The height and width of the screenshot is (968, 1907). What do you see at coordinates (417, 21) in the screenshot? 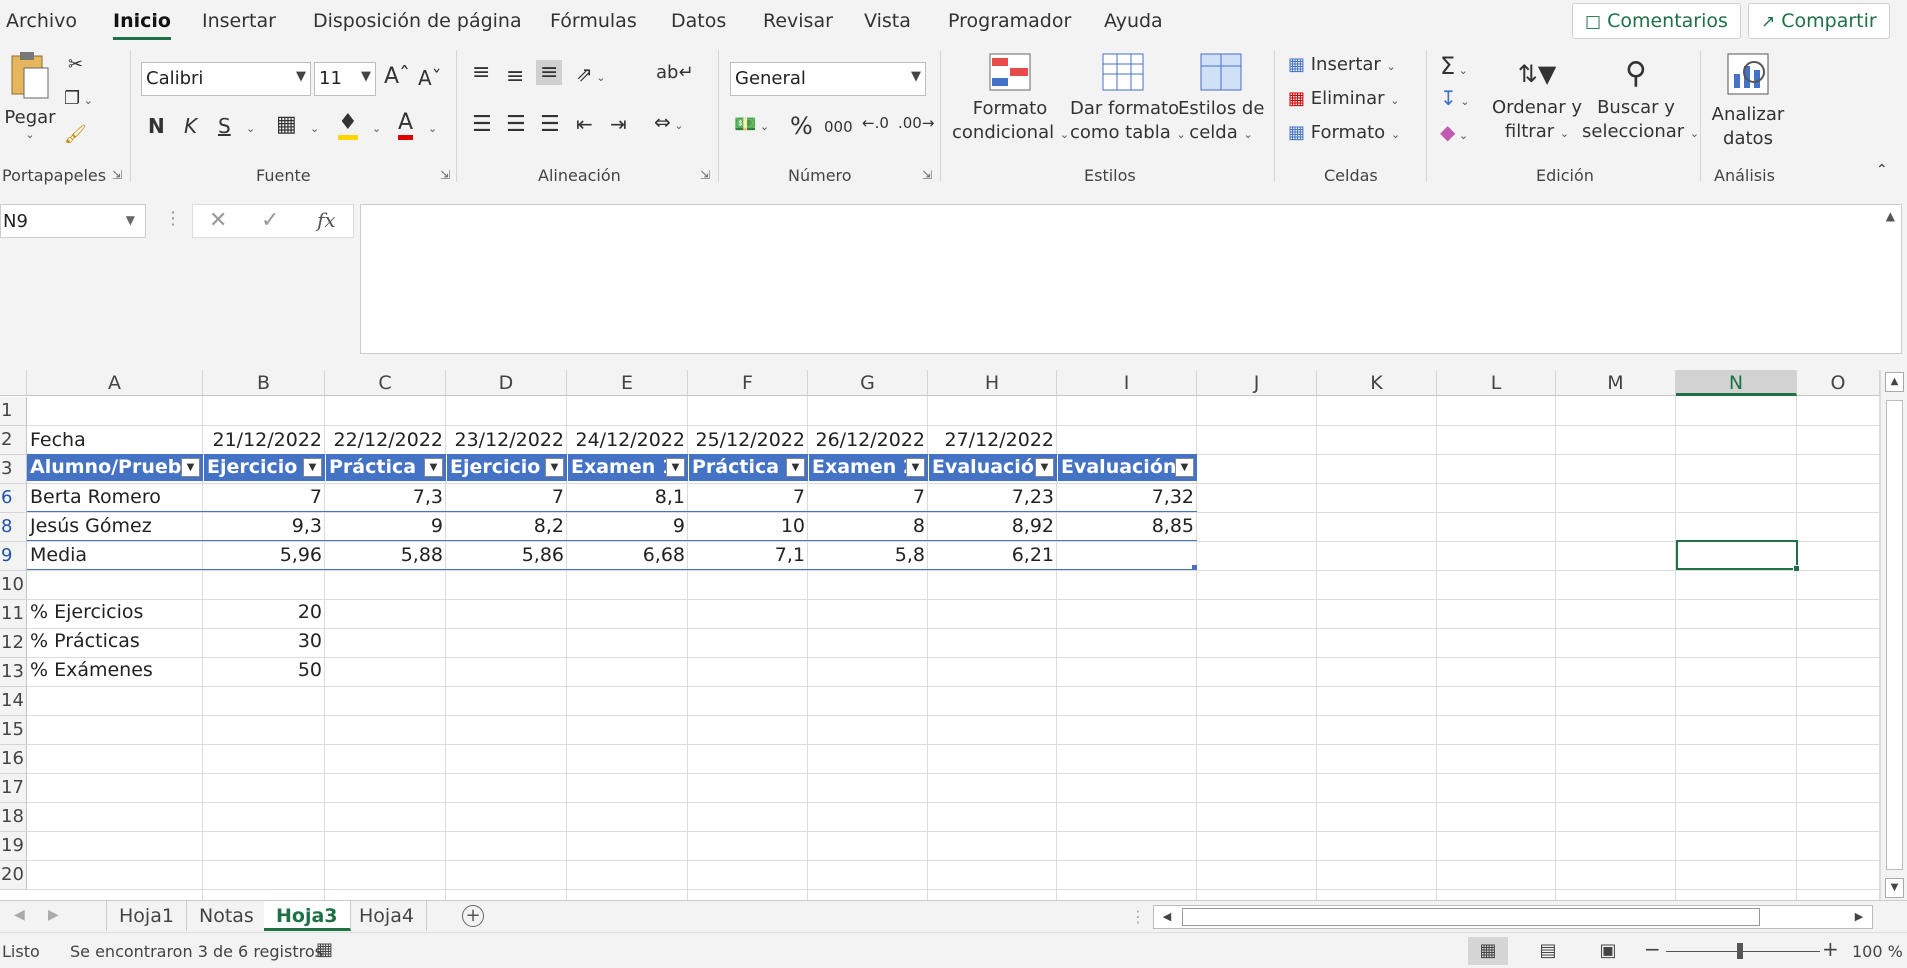
I see `tab-disposicion-pagina: Disposición de página` at bounding box center [417, 21].